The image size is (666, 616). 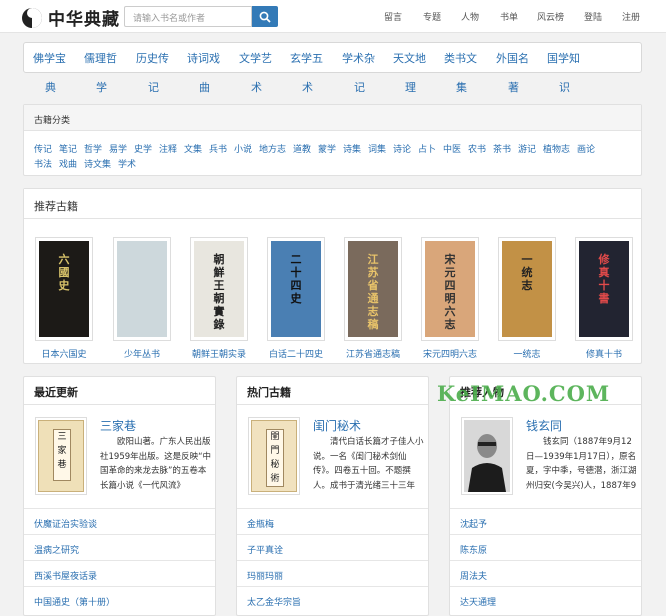 I want to click on search-button, so click(x=265, y=16).